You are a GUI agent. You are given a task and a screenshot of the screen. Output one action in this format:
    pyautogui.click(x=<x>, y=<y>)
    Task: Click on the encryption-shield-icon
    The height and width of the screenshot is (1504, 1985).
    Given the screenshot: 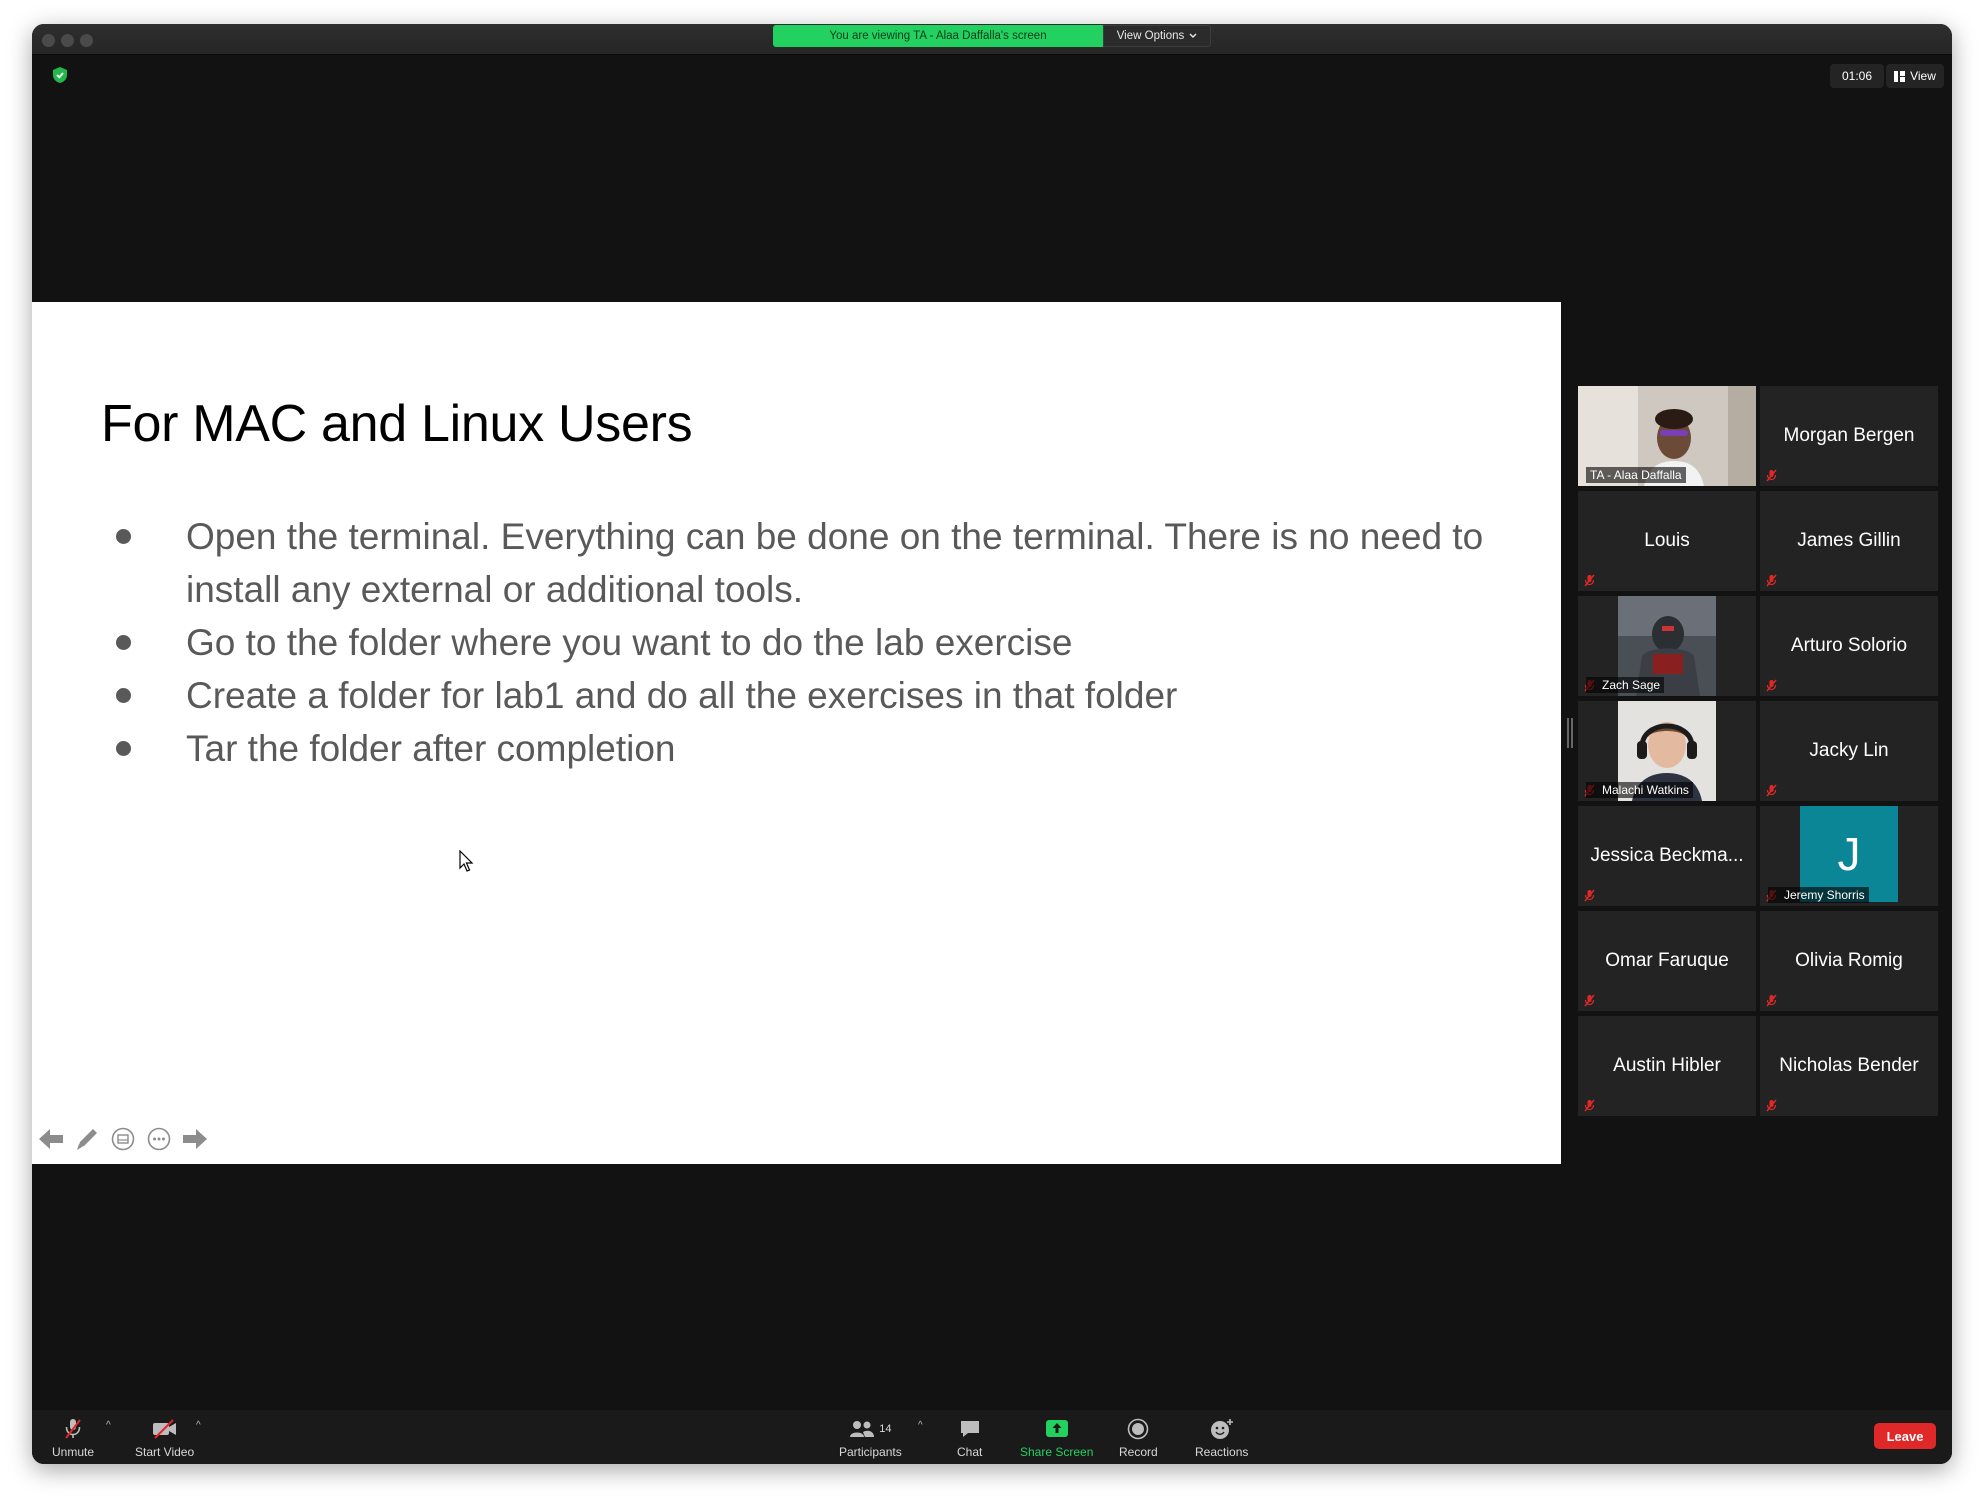 What is the action you would take?
    pyautogui.click(x=60, y=75)
    